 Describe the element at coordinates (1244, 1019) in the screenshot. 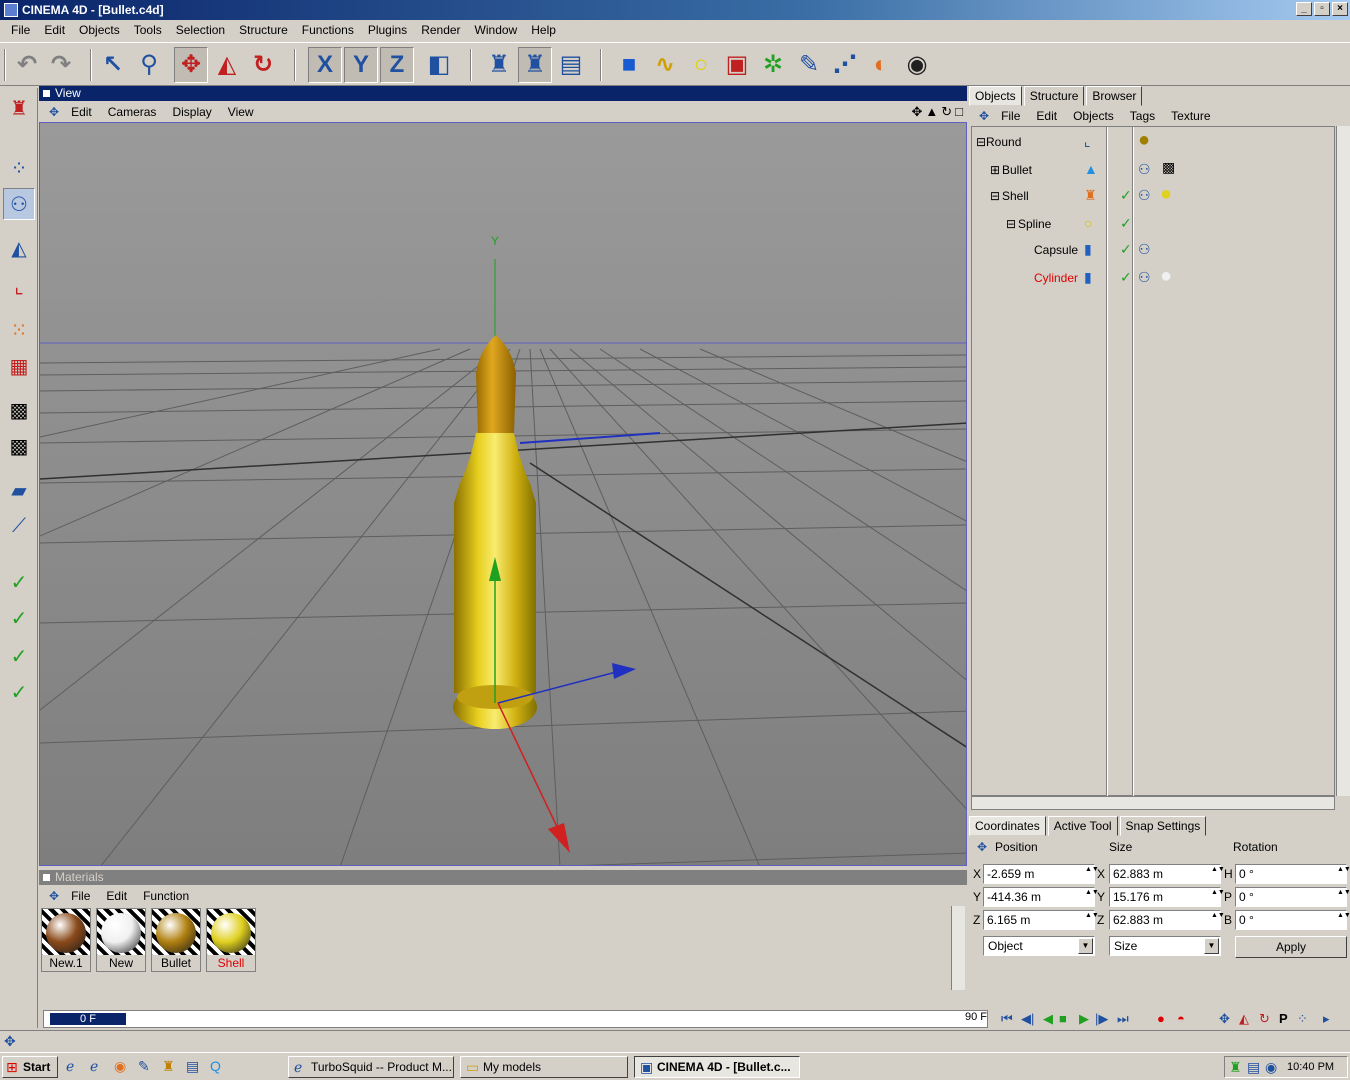

I see `key-scale-icon: ◭` at that location.